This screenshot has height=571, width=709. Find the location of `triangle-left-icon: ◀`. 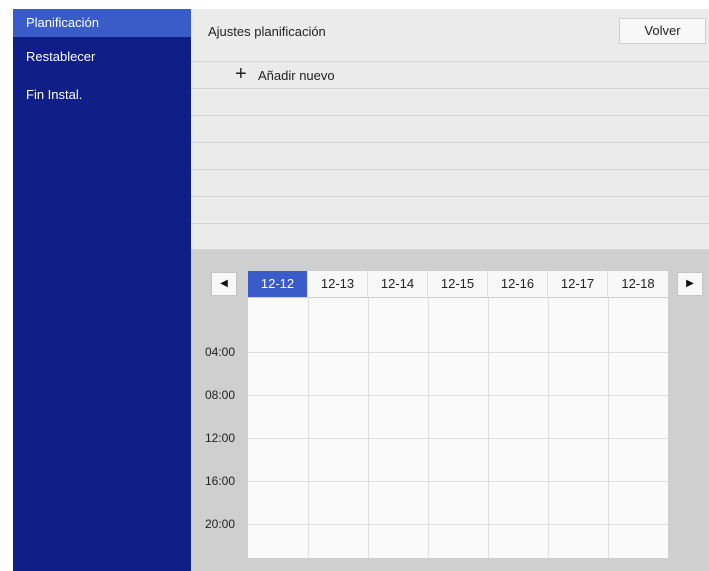

triangle-left-icon: ◀ is located at coordinates (224, 283).